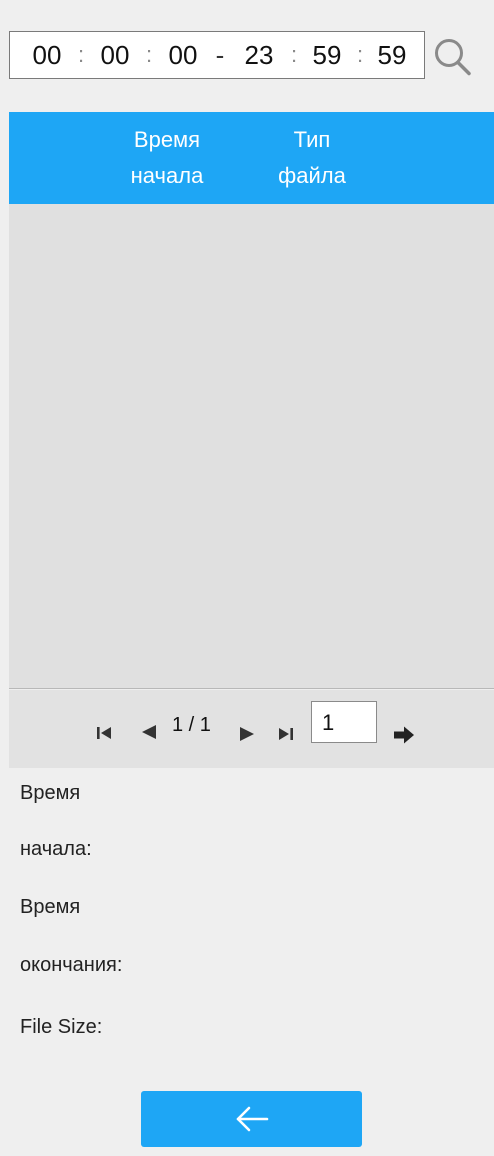 The height and width of the screenshot is (1156, 494). What do you see at coordinates (312, 158) in the screenshot?
I see `column-header-file-type: Тип файла` at bounding box center [312, 158].